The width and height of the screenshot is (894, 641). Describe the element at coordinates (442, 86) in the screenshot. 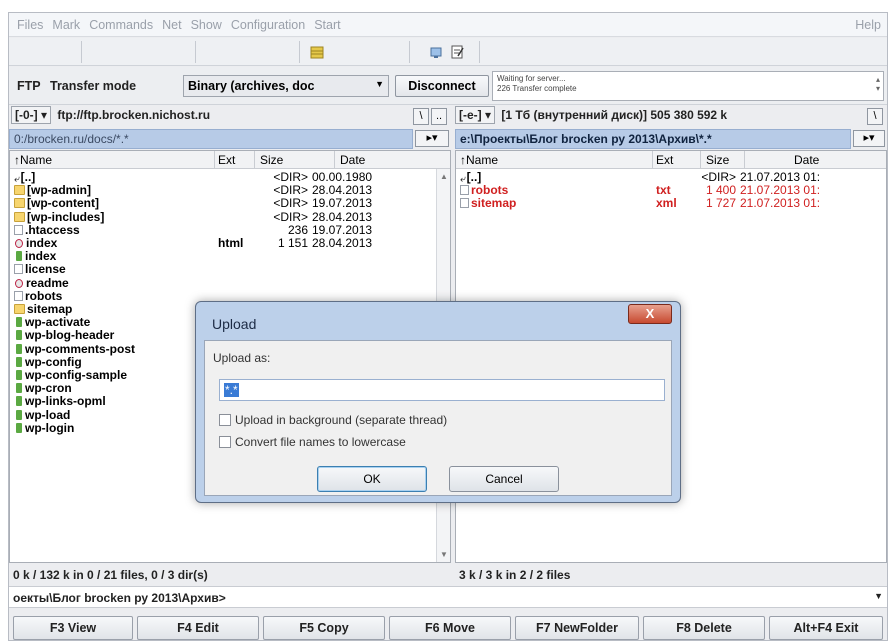

I see `disconnect-button: Disconnect` at that location.